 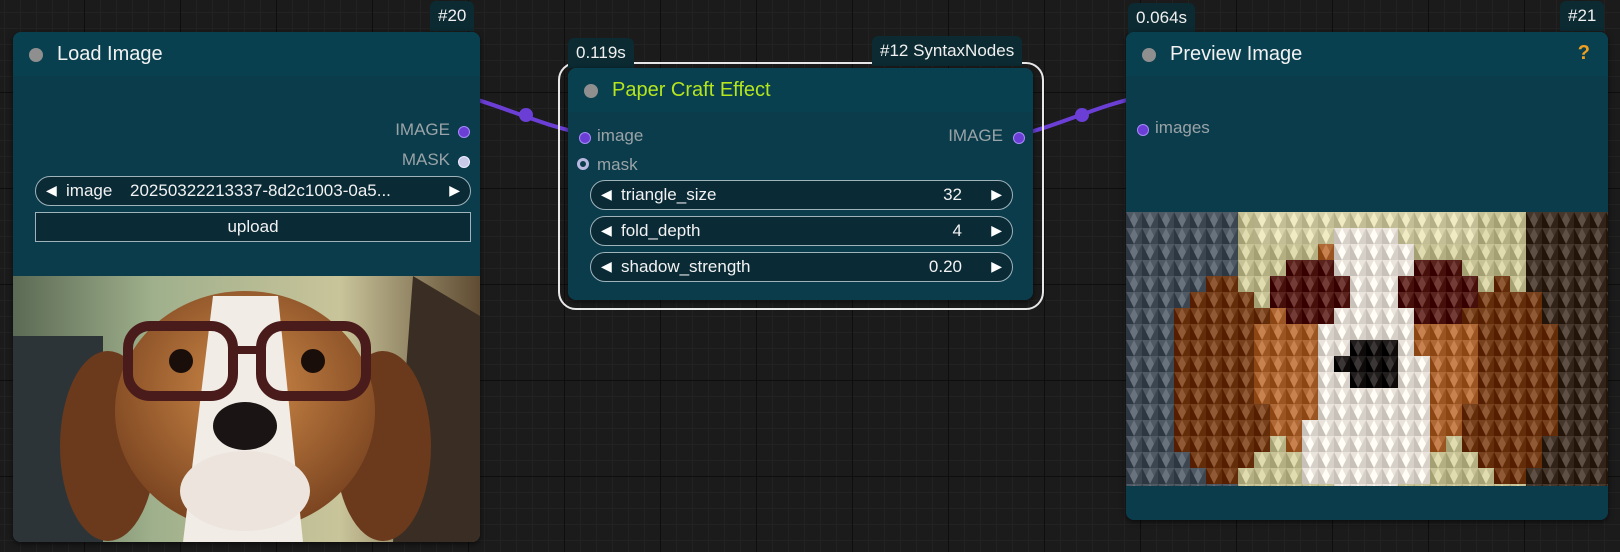 What do you see at coordinates (464, 162) in the screenshot?
I see `output-slot-mask` at bounding box center [464, 162].